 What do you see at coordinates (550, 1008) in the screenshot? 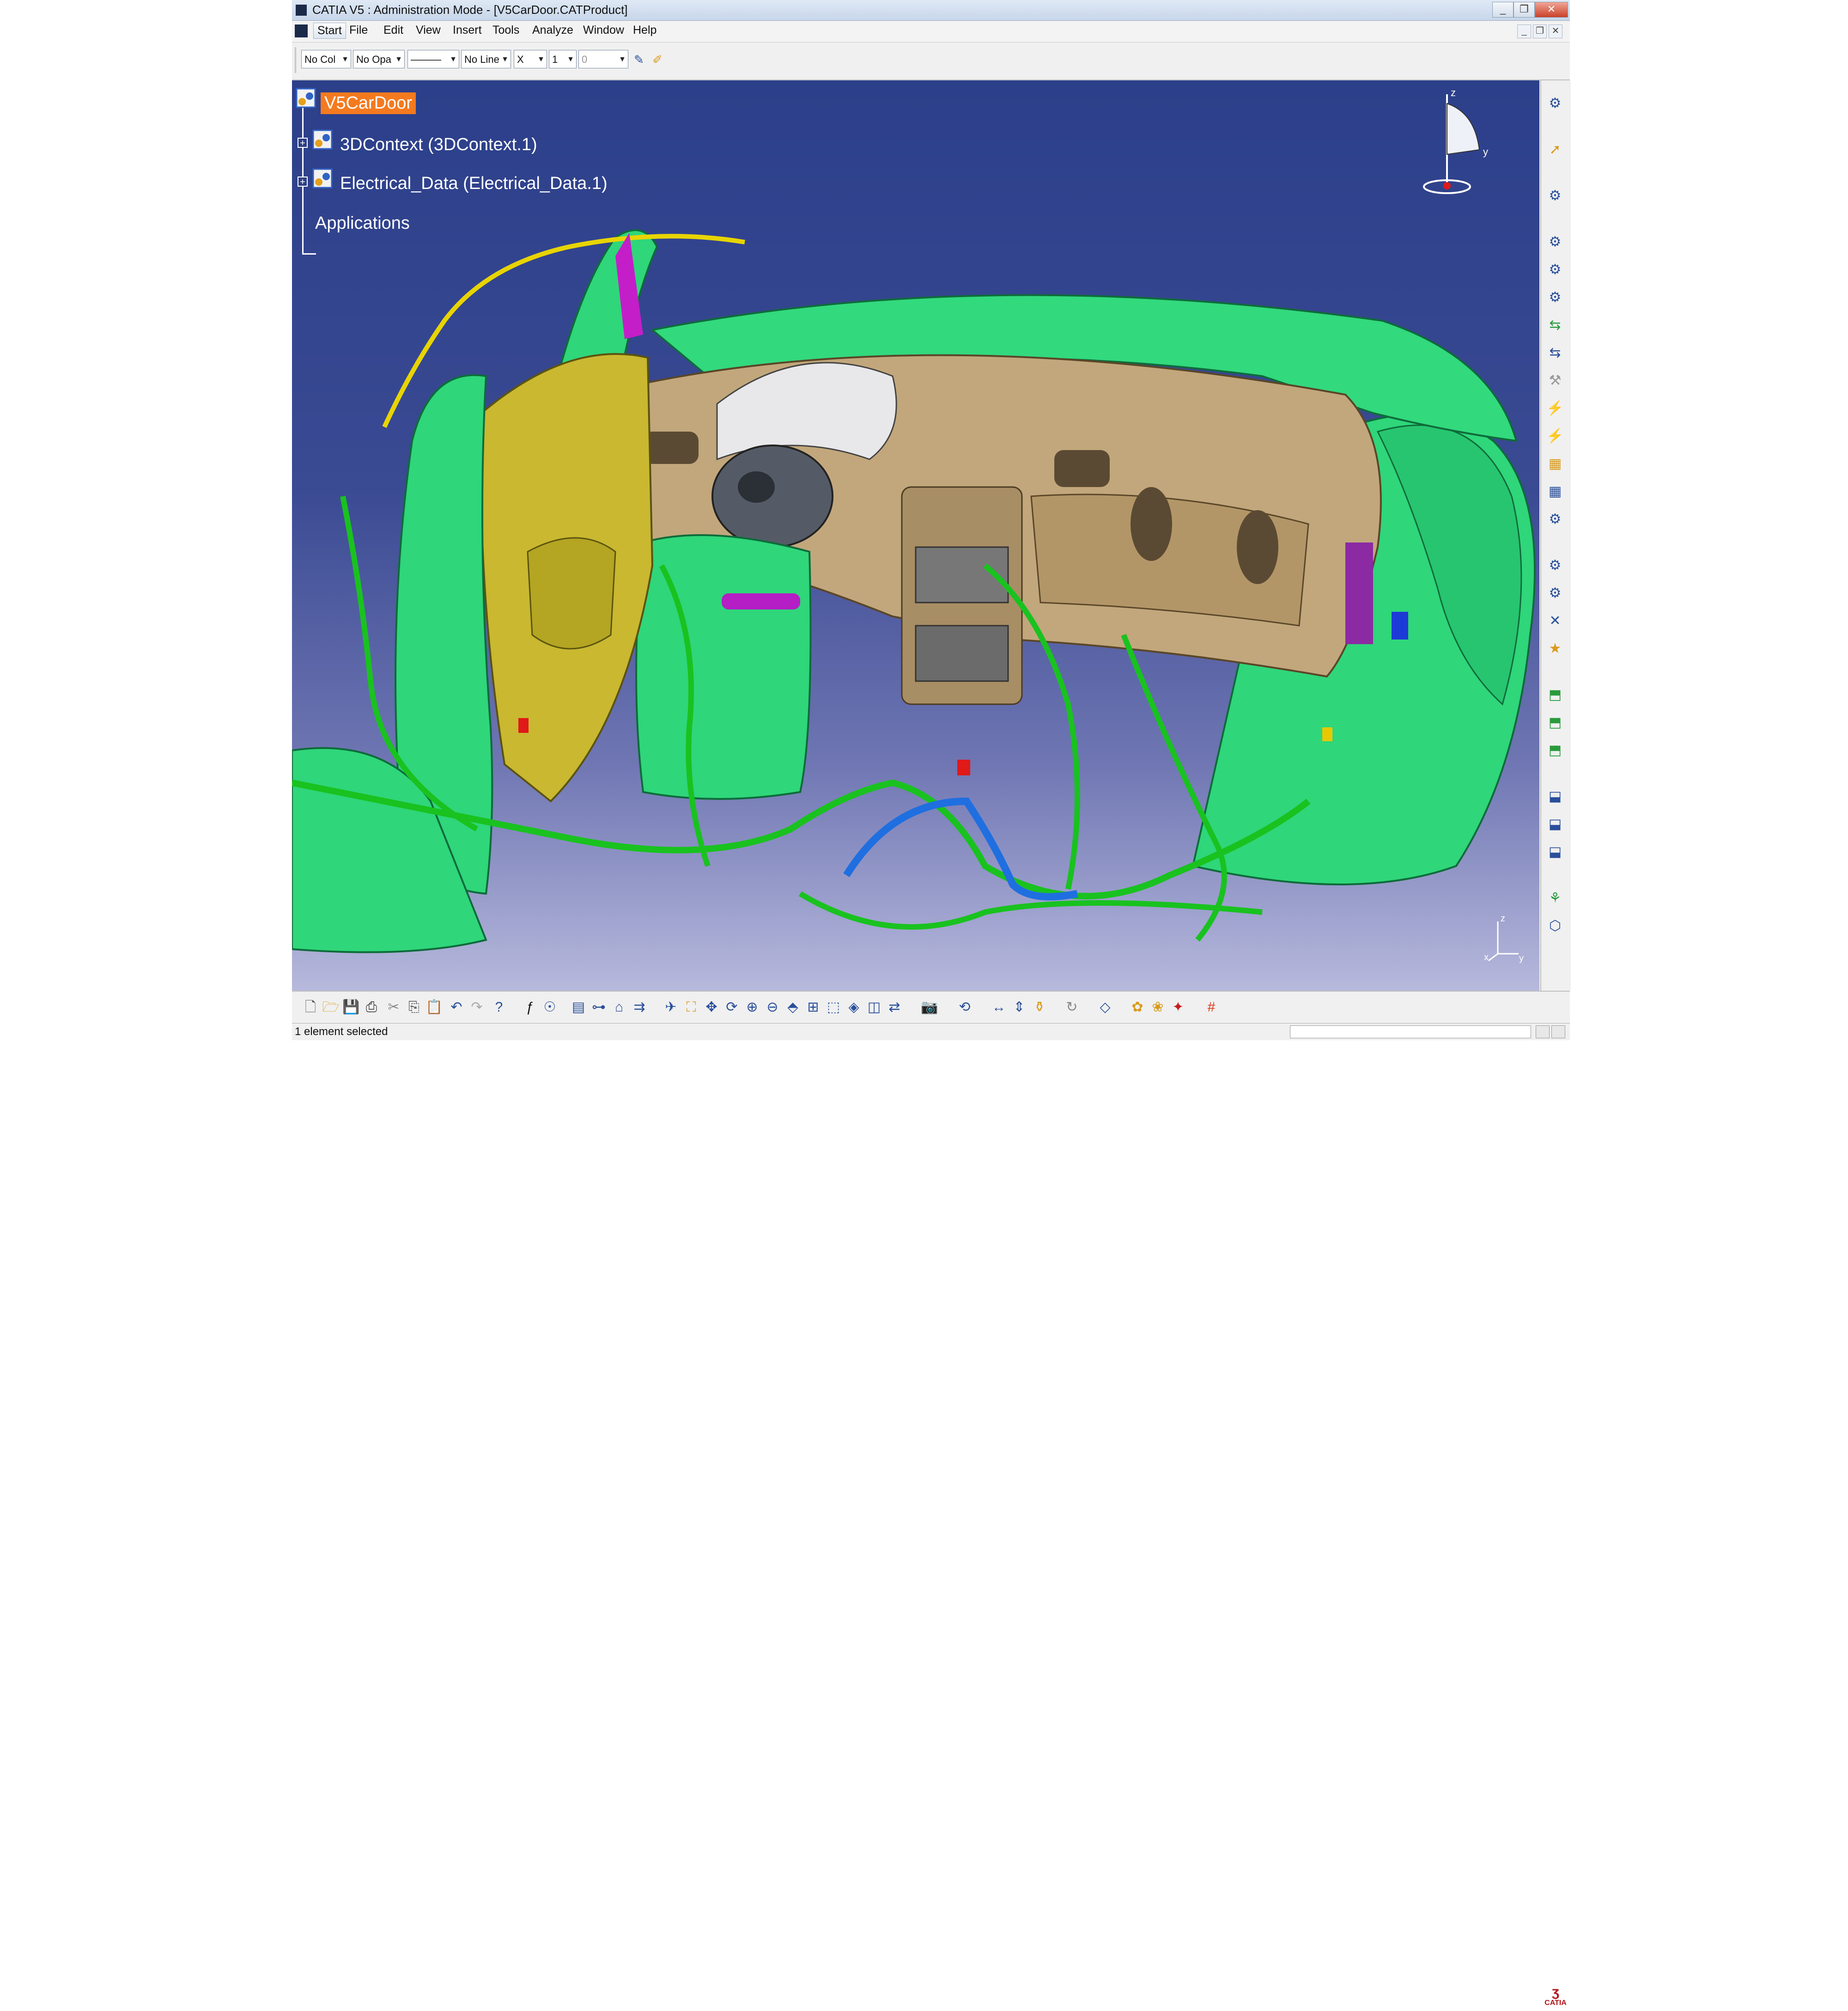
I see `knowledge-icon: ☉` at bounding box center [550, 1008].